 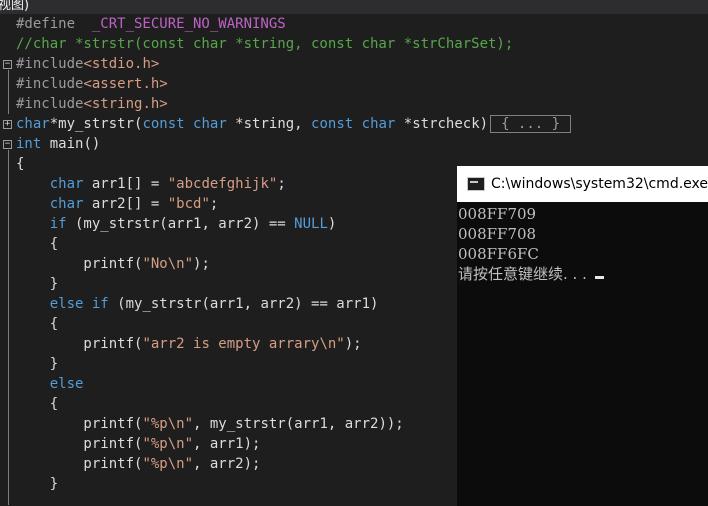 What do you see at coordinates (96, 124) in the screenshot?
I see `code-token: *my_strstr(` at bounding box center [96, 124].